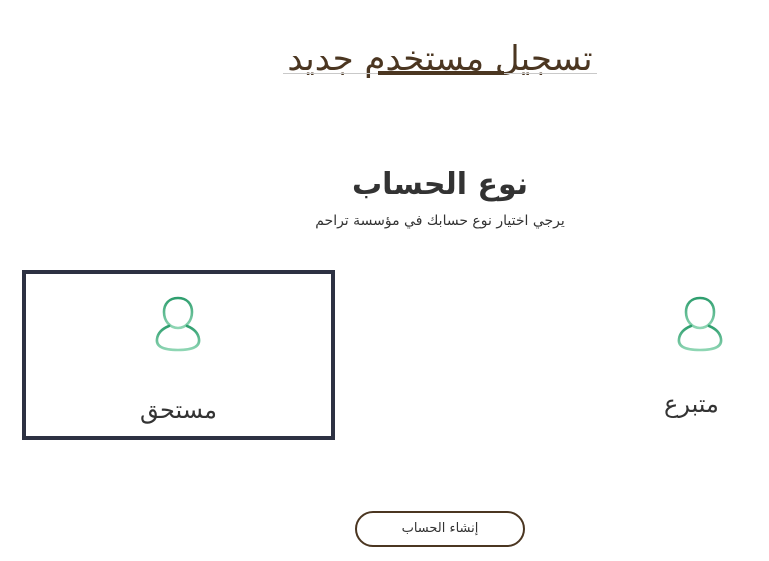 This screenshot has width=769, height=561. What do you see at coordinates (178, 355) in the screenshot?
I see `account-type-beneficiary-card: مستحق` at bounding box center [178, 355].